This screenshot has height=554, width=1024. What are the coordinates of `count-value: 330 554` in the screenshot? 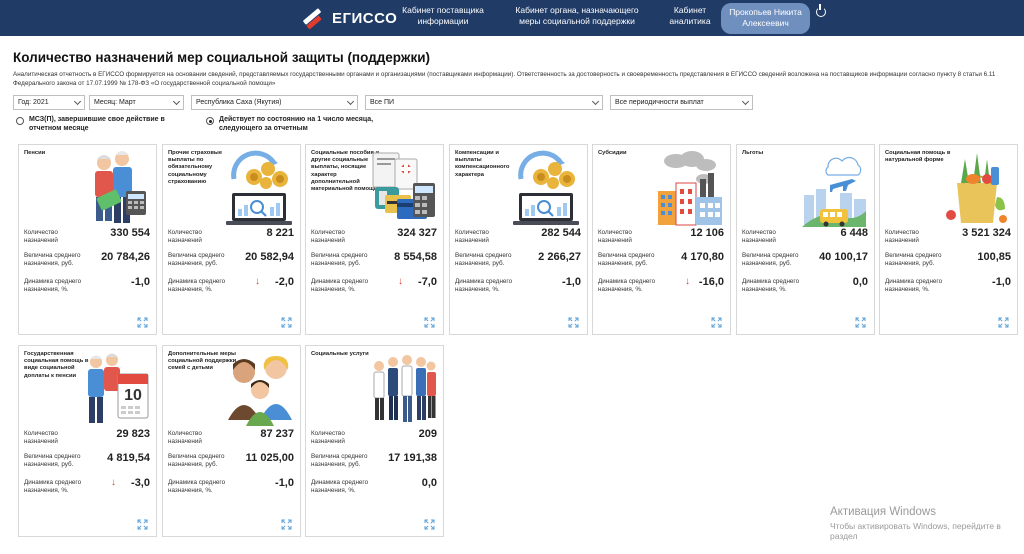 It's located at (130, 233).